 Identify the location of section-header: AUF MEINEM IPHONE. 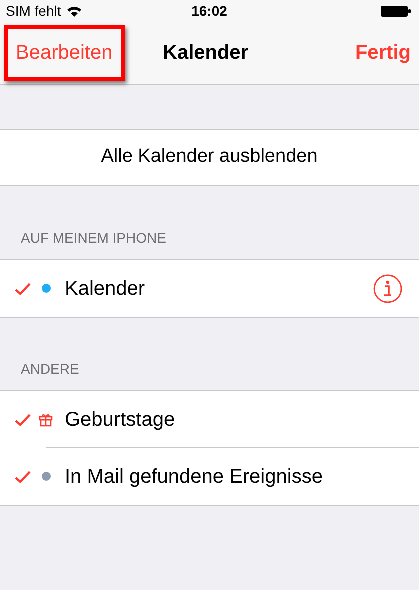
(93, 238).